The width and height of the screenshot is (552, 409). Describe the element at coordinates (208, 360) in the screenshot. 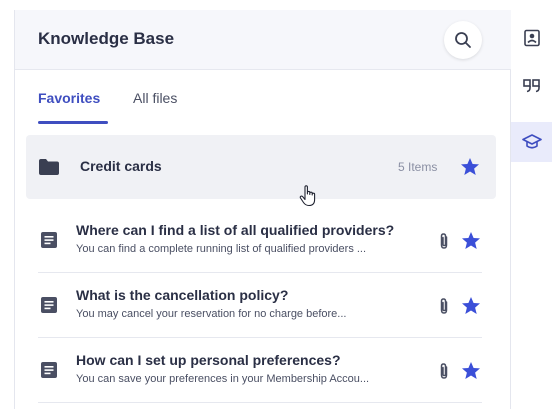

I see `article-title: How can I set up personal preferences?` at that location.